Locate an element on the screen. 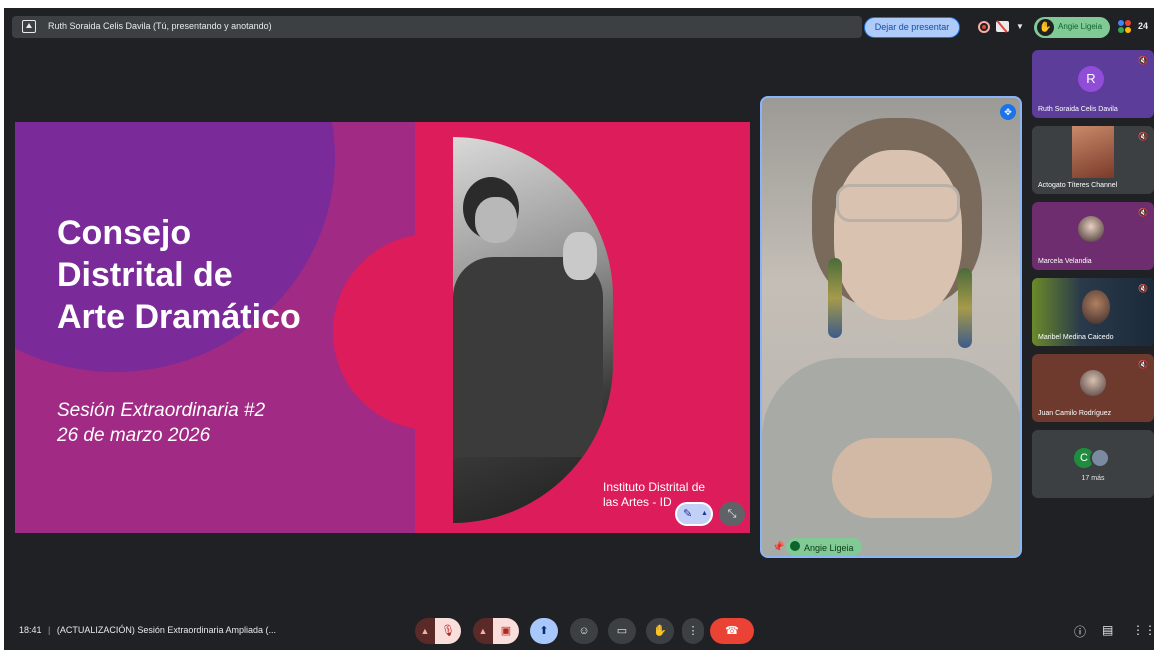 This screenshot has width=1156, height=652. participant-name: Marcela Velandia is located at coordinates (1065, 261).